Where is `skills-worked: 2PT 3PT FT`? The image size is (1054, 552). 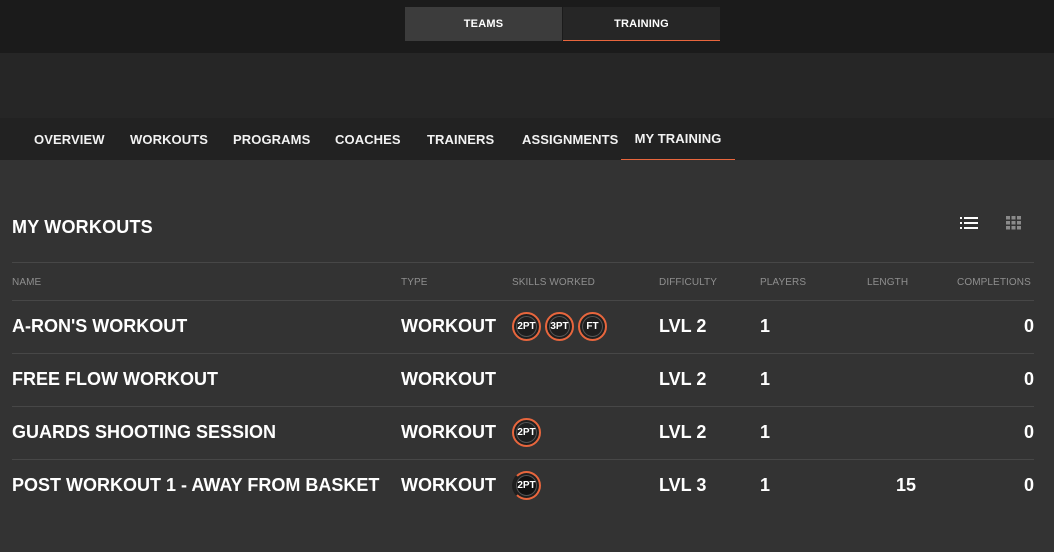
skills-worked: 2PT 3PT FT is located at coordinates (559, 326).